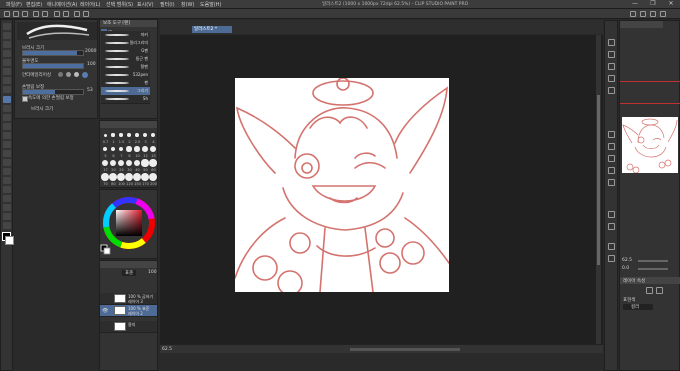 The height and width of the screenshot is (371, 680). Describe the element at coordinates (167, 4) in the screenshot. I see `menu-filter: 필터(I)` at that location.